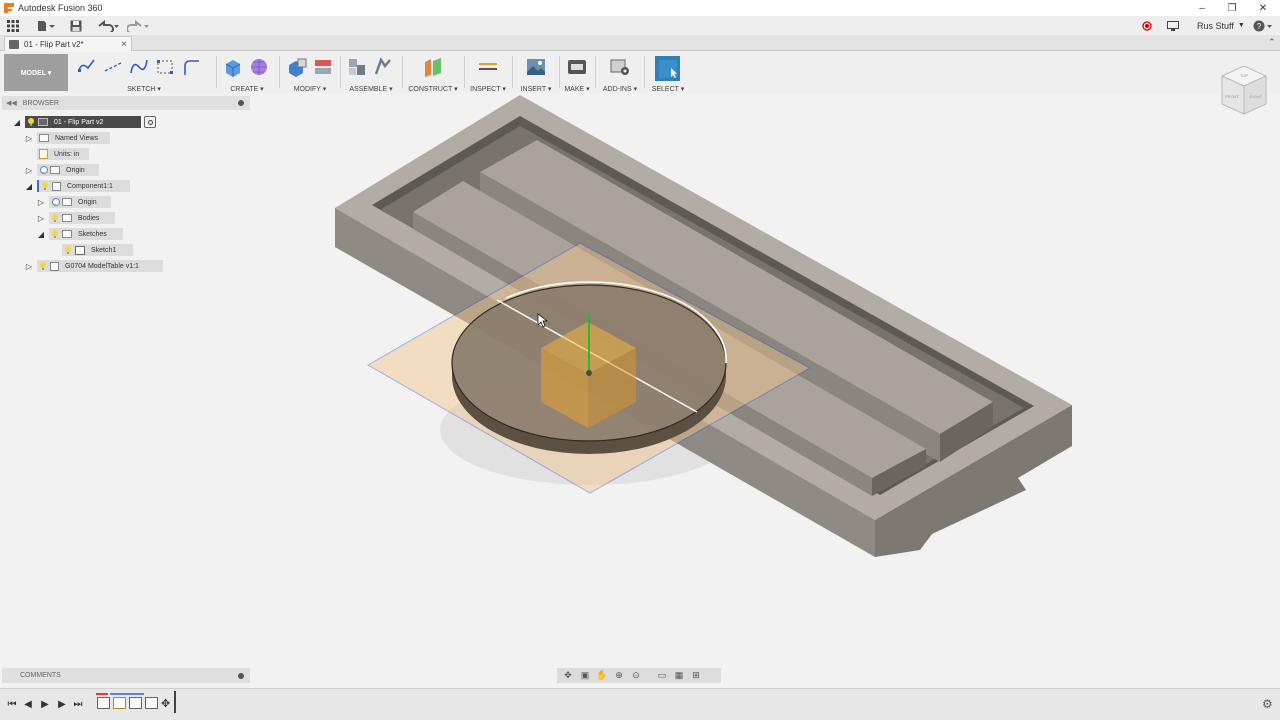 This screenshot has height=720, width=1280. Describe the element at coordinates (679, 675) in the screenshot. I see `grid-settings-icon: ▦` at that location.